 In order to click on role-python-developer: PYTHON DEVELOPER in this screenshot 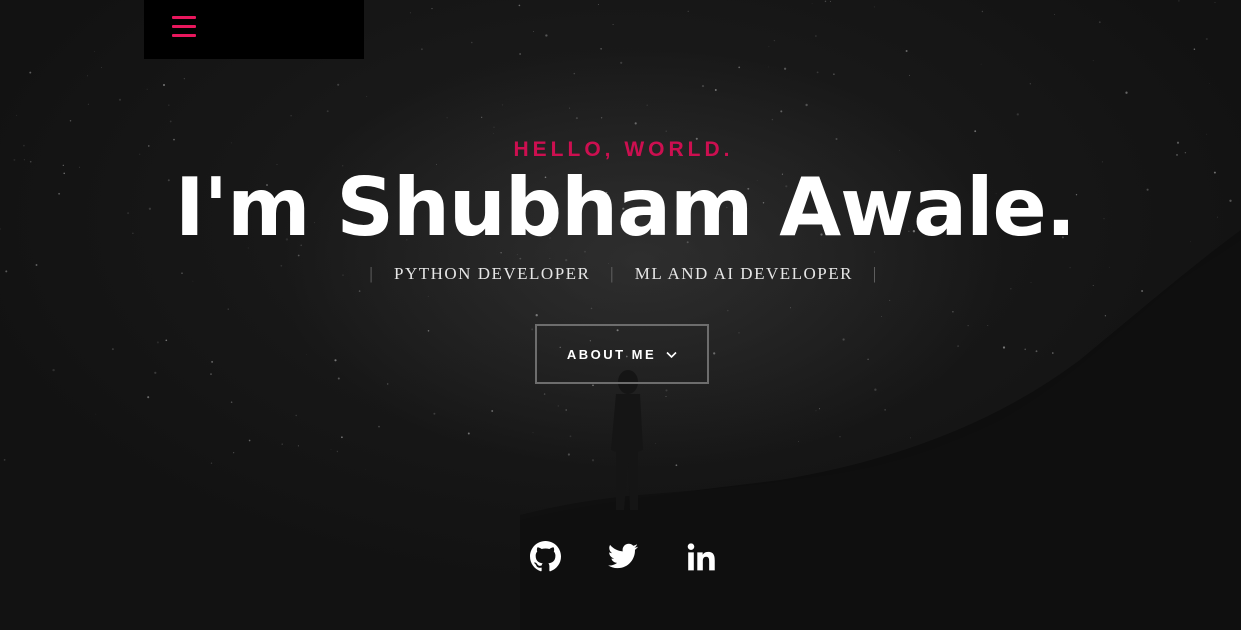, I will do `click(492, 273)`.